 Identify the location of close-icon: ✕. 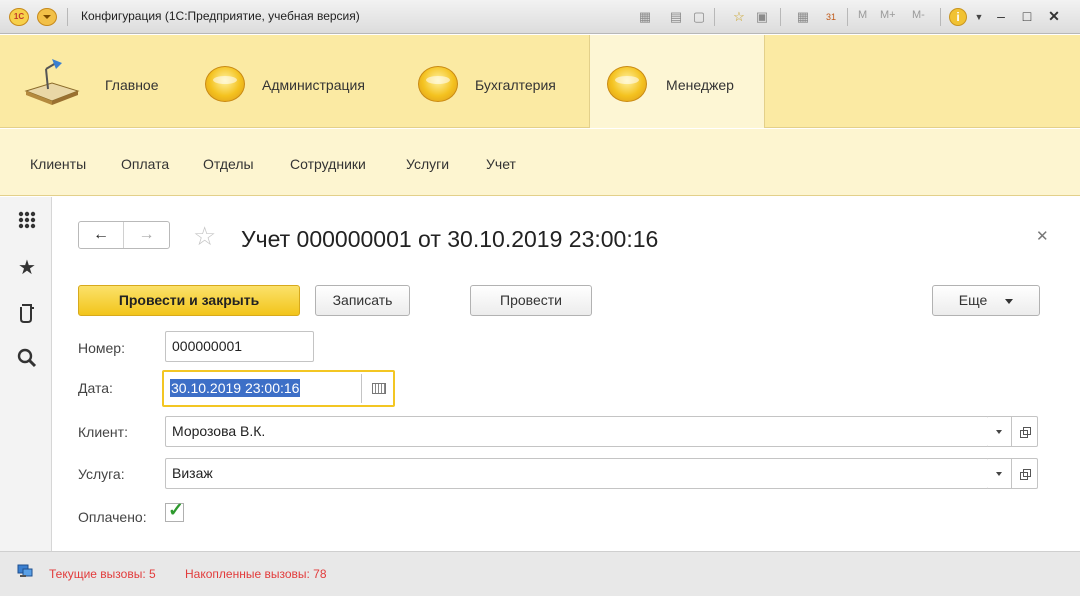
(1042, 236).